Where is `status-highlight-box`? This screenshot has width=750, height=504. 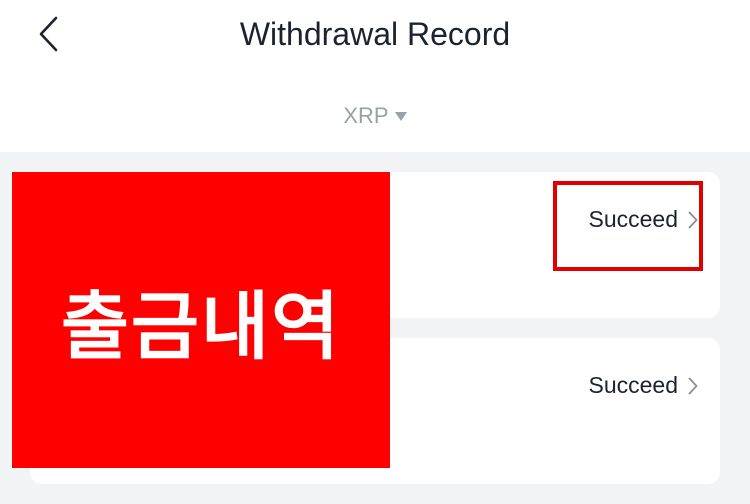
status-highlight-box is located at coordinates (628, 226).